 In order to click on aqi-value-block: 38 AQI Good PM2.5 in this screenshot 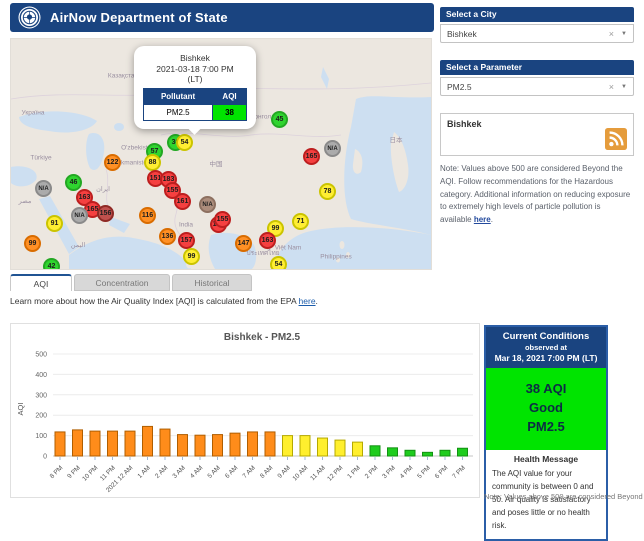, I will do `click(546, 409)`.